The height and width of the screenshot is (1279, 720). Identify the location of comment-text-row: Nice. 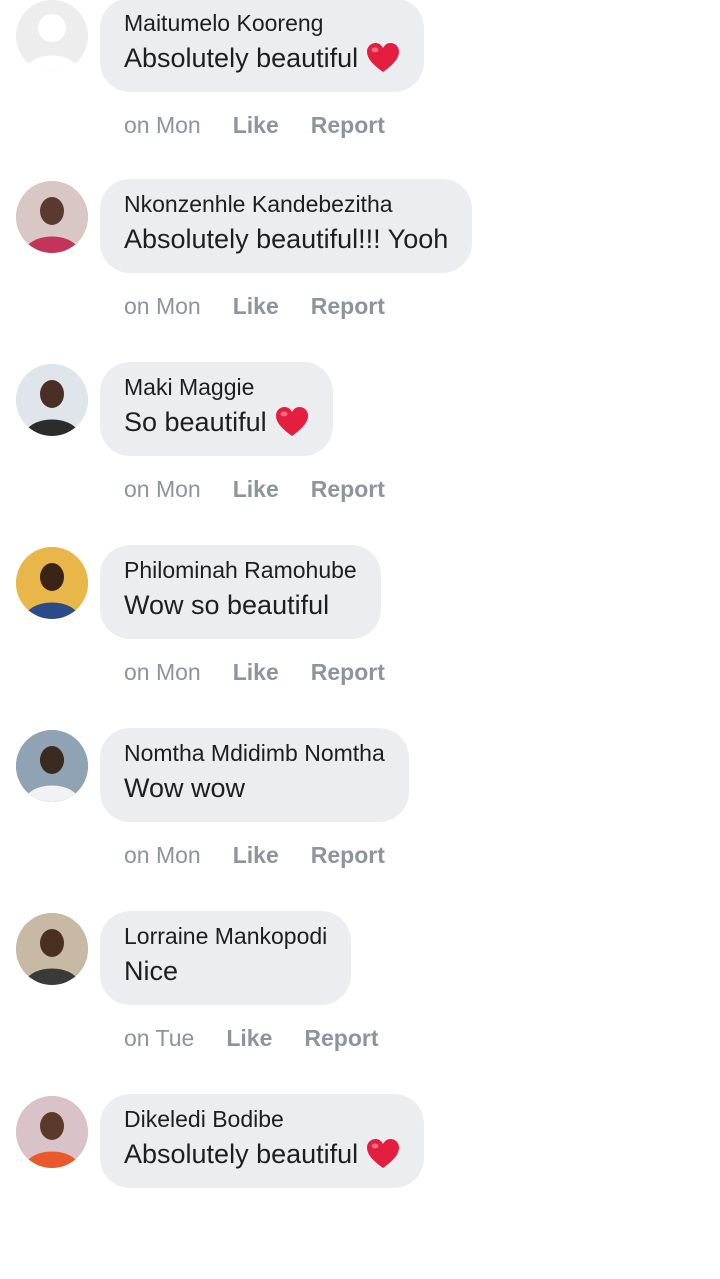
(225, 971).